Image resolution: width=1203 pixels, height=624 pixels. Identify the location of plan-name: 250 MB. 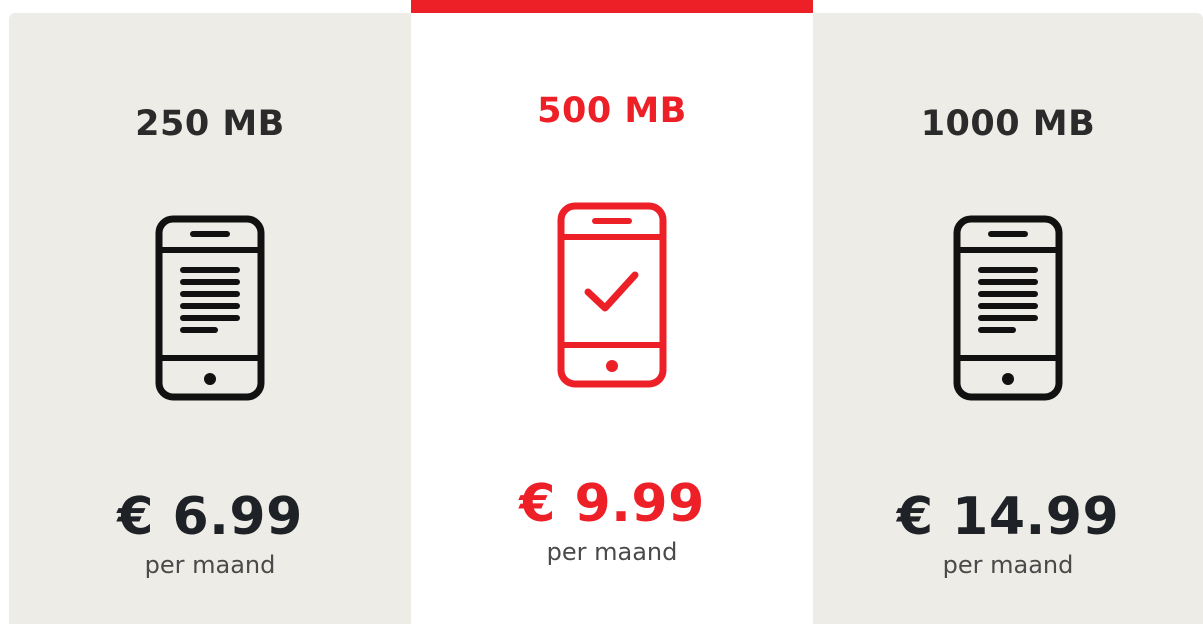
(210, 124).